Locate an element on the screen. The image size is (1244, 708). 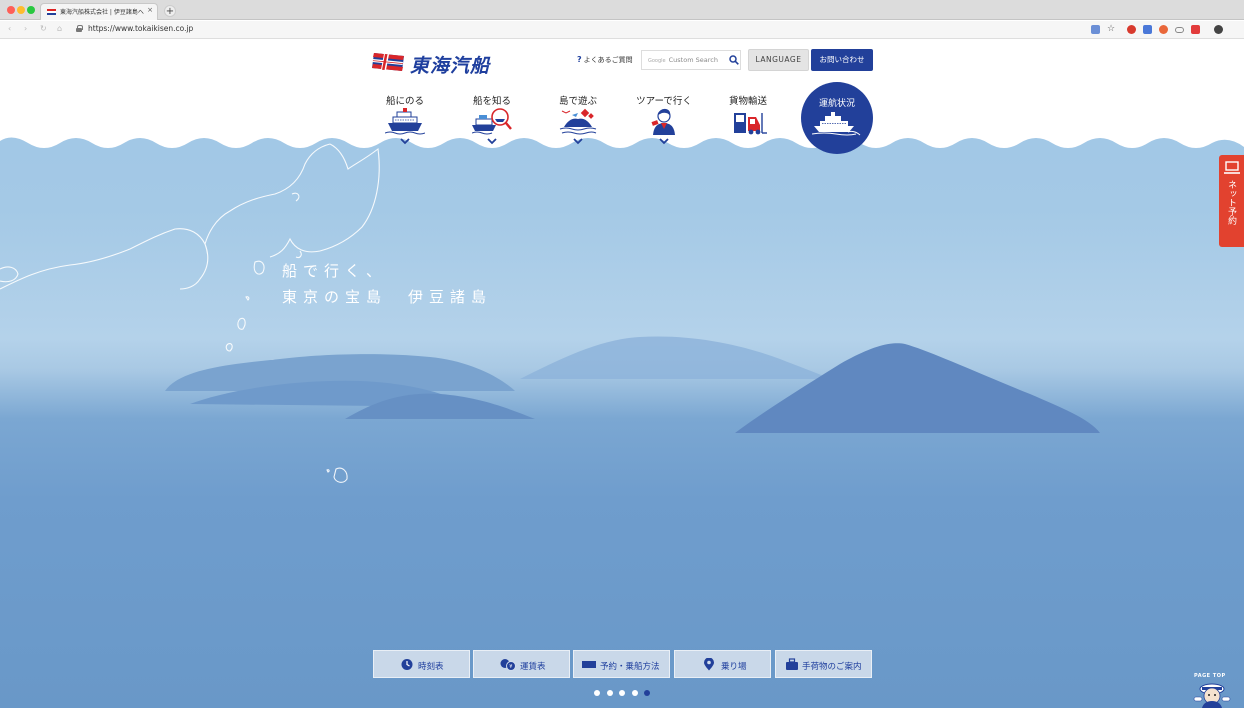
profile-avatar is located at coordinates (1218, 29).